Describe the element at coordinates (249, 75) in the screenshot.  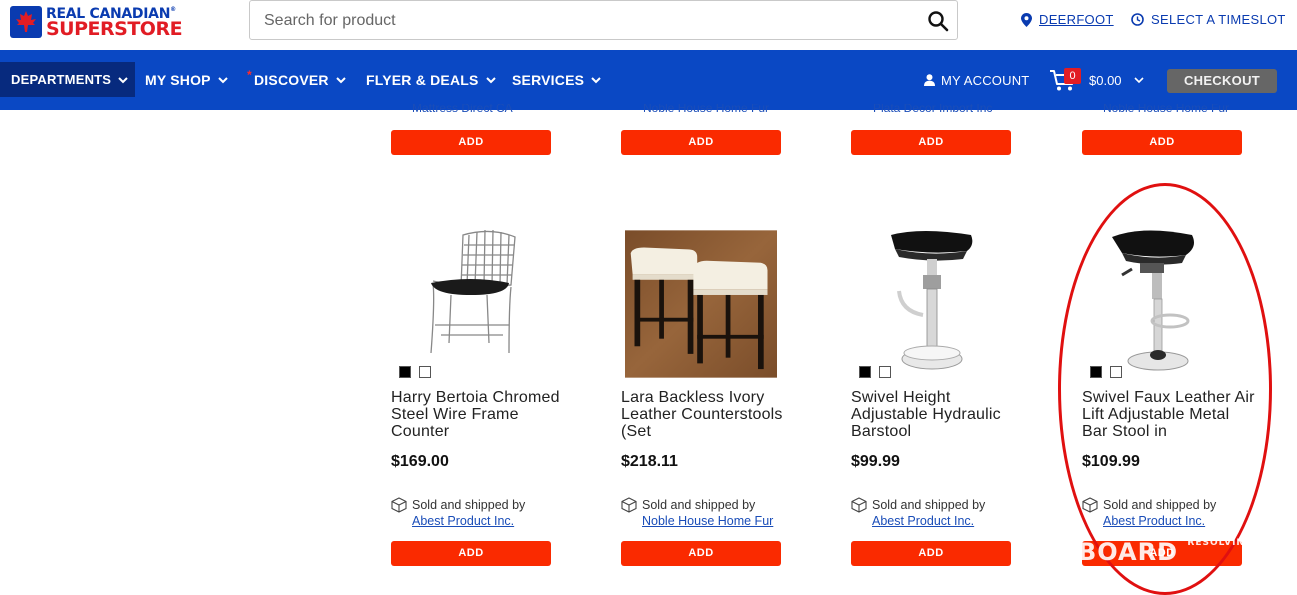
I see `new-marker: *` at that location.